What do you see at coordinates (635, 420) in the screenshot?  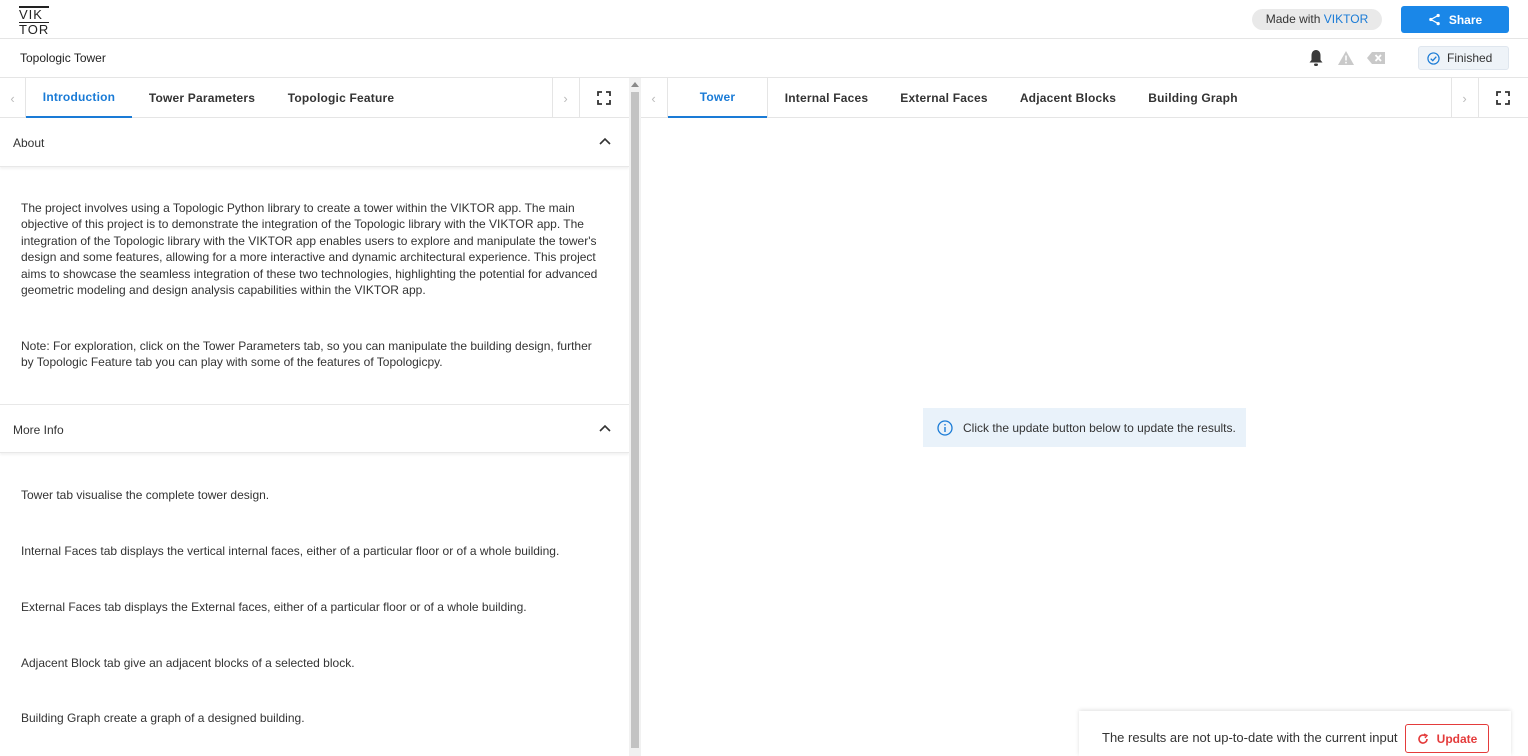 I see `scrollbar-thumb` at bounding box center [635, 420].